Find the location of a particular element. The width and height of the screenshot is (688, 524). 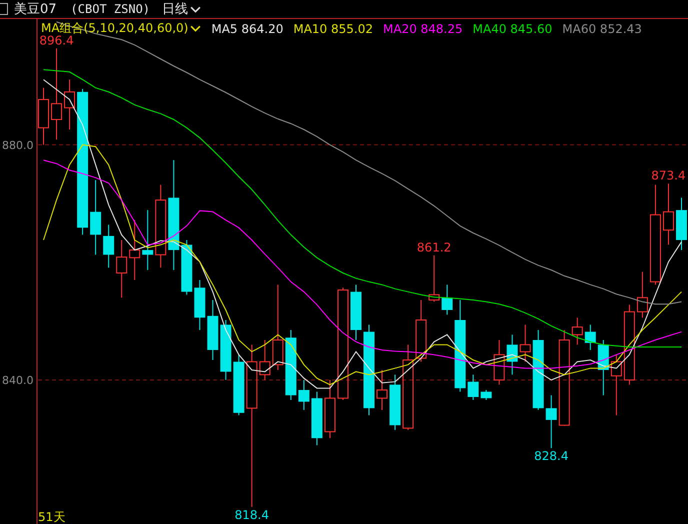

window-corner-icon is located at coordinates (4, 9).